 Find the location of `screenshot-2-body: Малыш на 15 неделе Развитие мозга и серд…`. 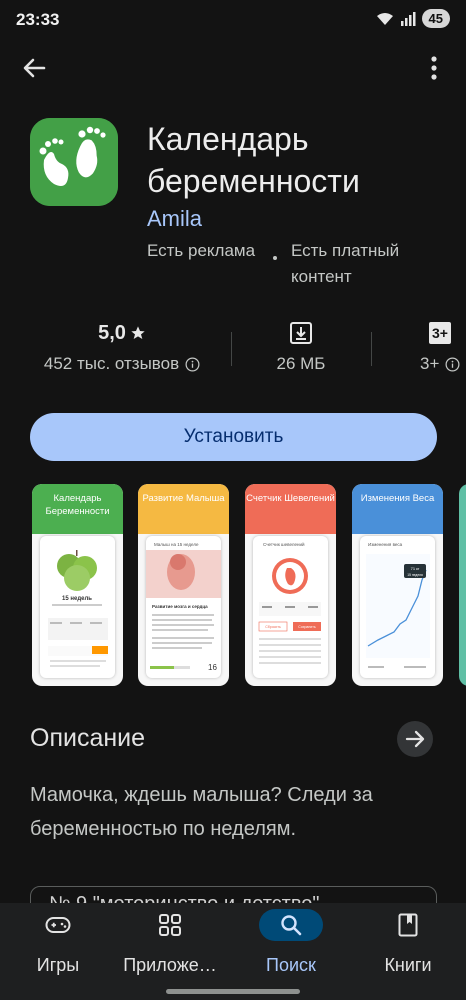

screenshot-2-body: Малыш на 15 неделе Развитие мозга и серд… is located at coordinates (183, 607).